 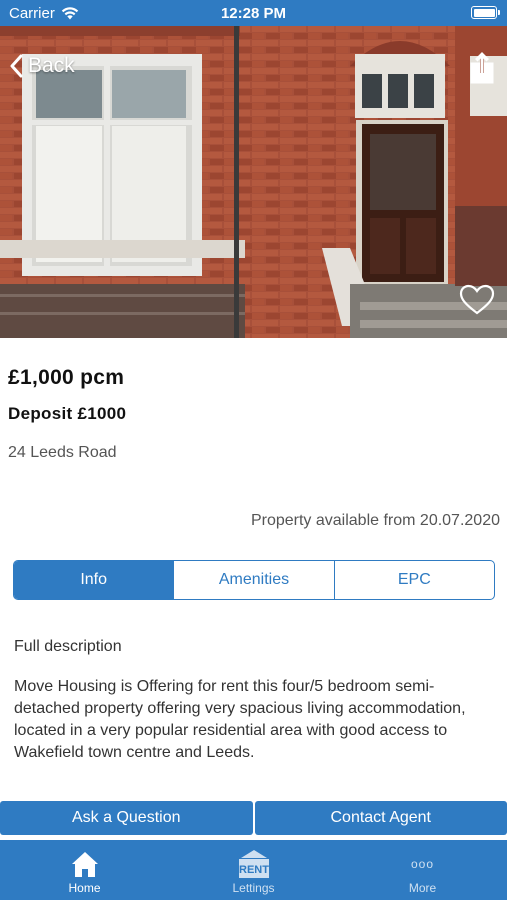 I want to click on tab-info: Info, so click(x=94, y=580).